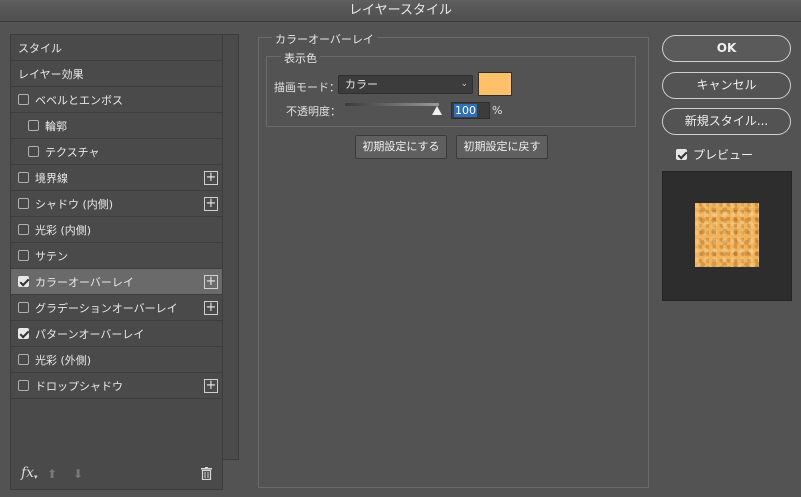 The image size is (801, 497). Describe the element at coordinates (324, 39) in the screenshot. I see `section-title: カラーオーバーレイ` at that location.